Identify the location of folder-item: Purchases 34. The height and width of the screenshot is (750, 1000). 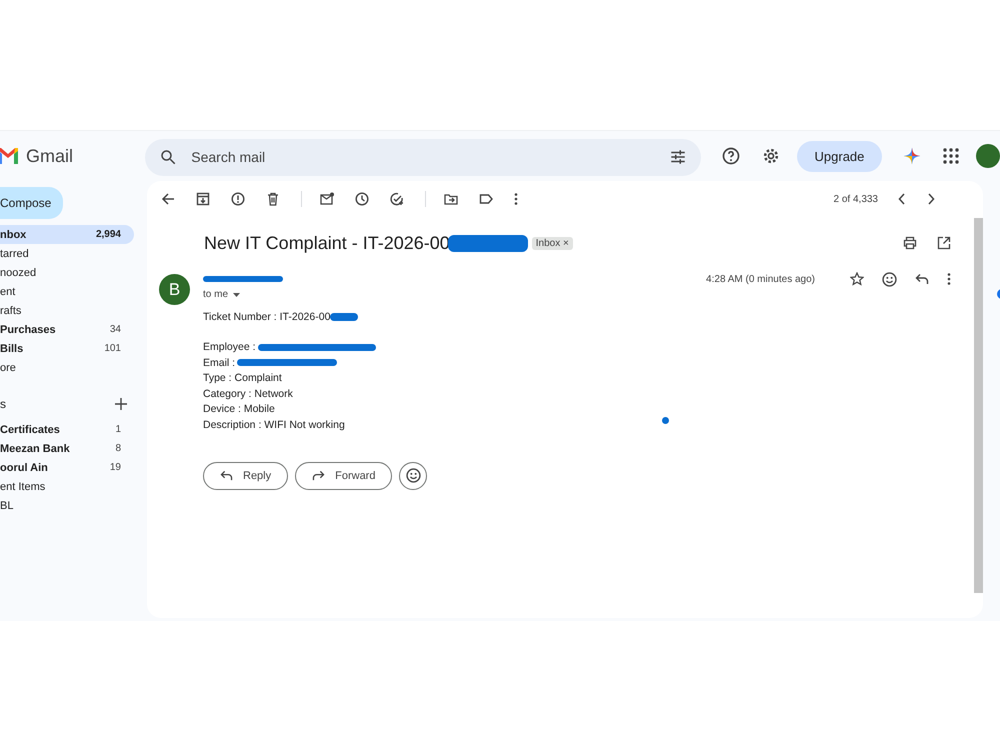
(67, 329).